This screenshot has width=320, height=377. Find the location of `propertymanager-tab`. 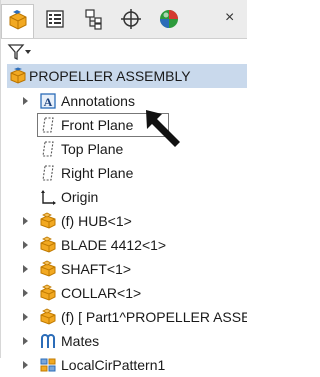

propertymanager-tab is located at coordinates (55, 19).